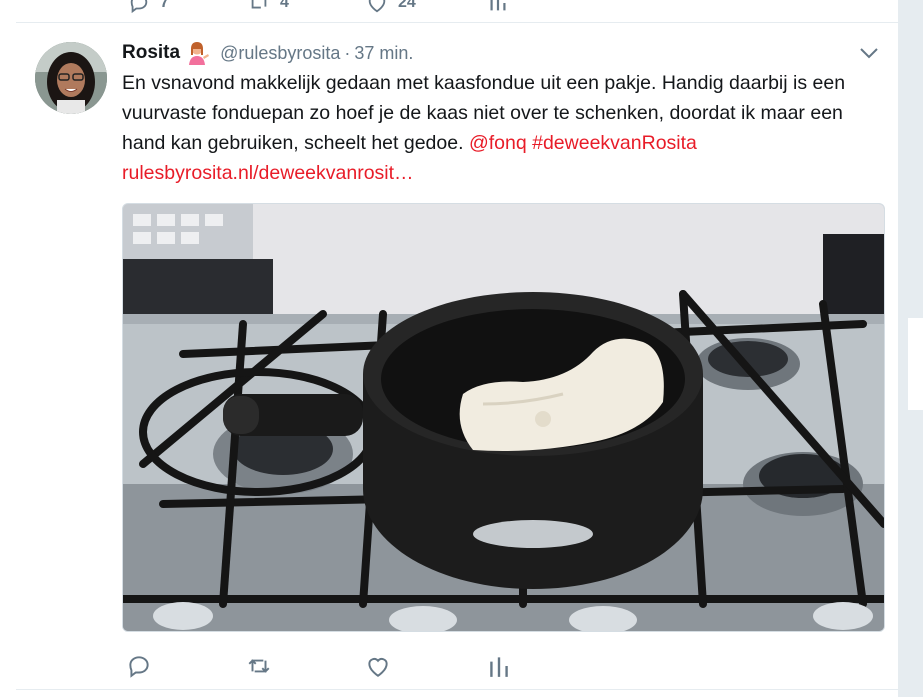 The width and height of the screenshot is (923, 697). Describe the element at coordinates (164, 5) in the screenshot. I see `previous-reply-count: 7` at that location.